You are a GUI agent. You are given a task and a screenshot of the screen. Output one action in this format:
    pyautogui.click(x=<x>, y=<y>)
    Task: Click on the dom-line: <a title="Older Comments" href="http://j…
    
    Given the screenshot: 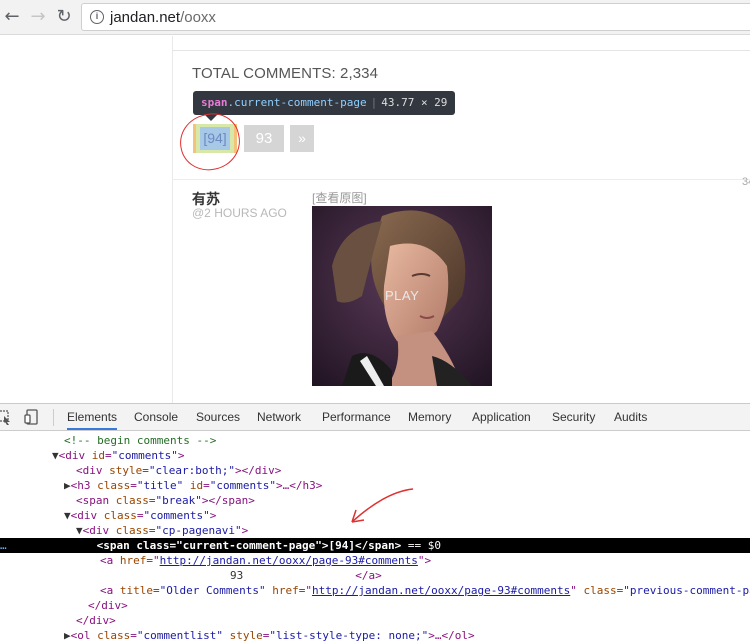 What is the action you would take?
    pyautogui.click(x=375, y=590)
    